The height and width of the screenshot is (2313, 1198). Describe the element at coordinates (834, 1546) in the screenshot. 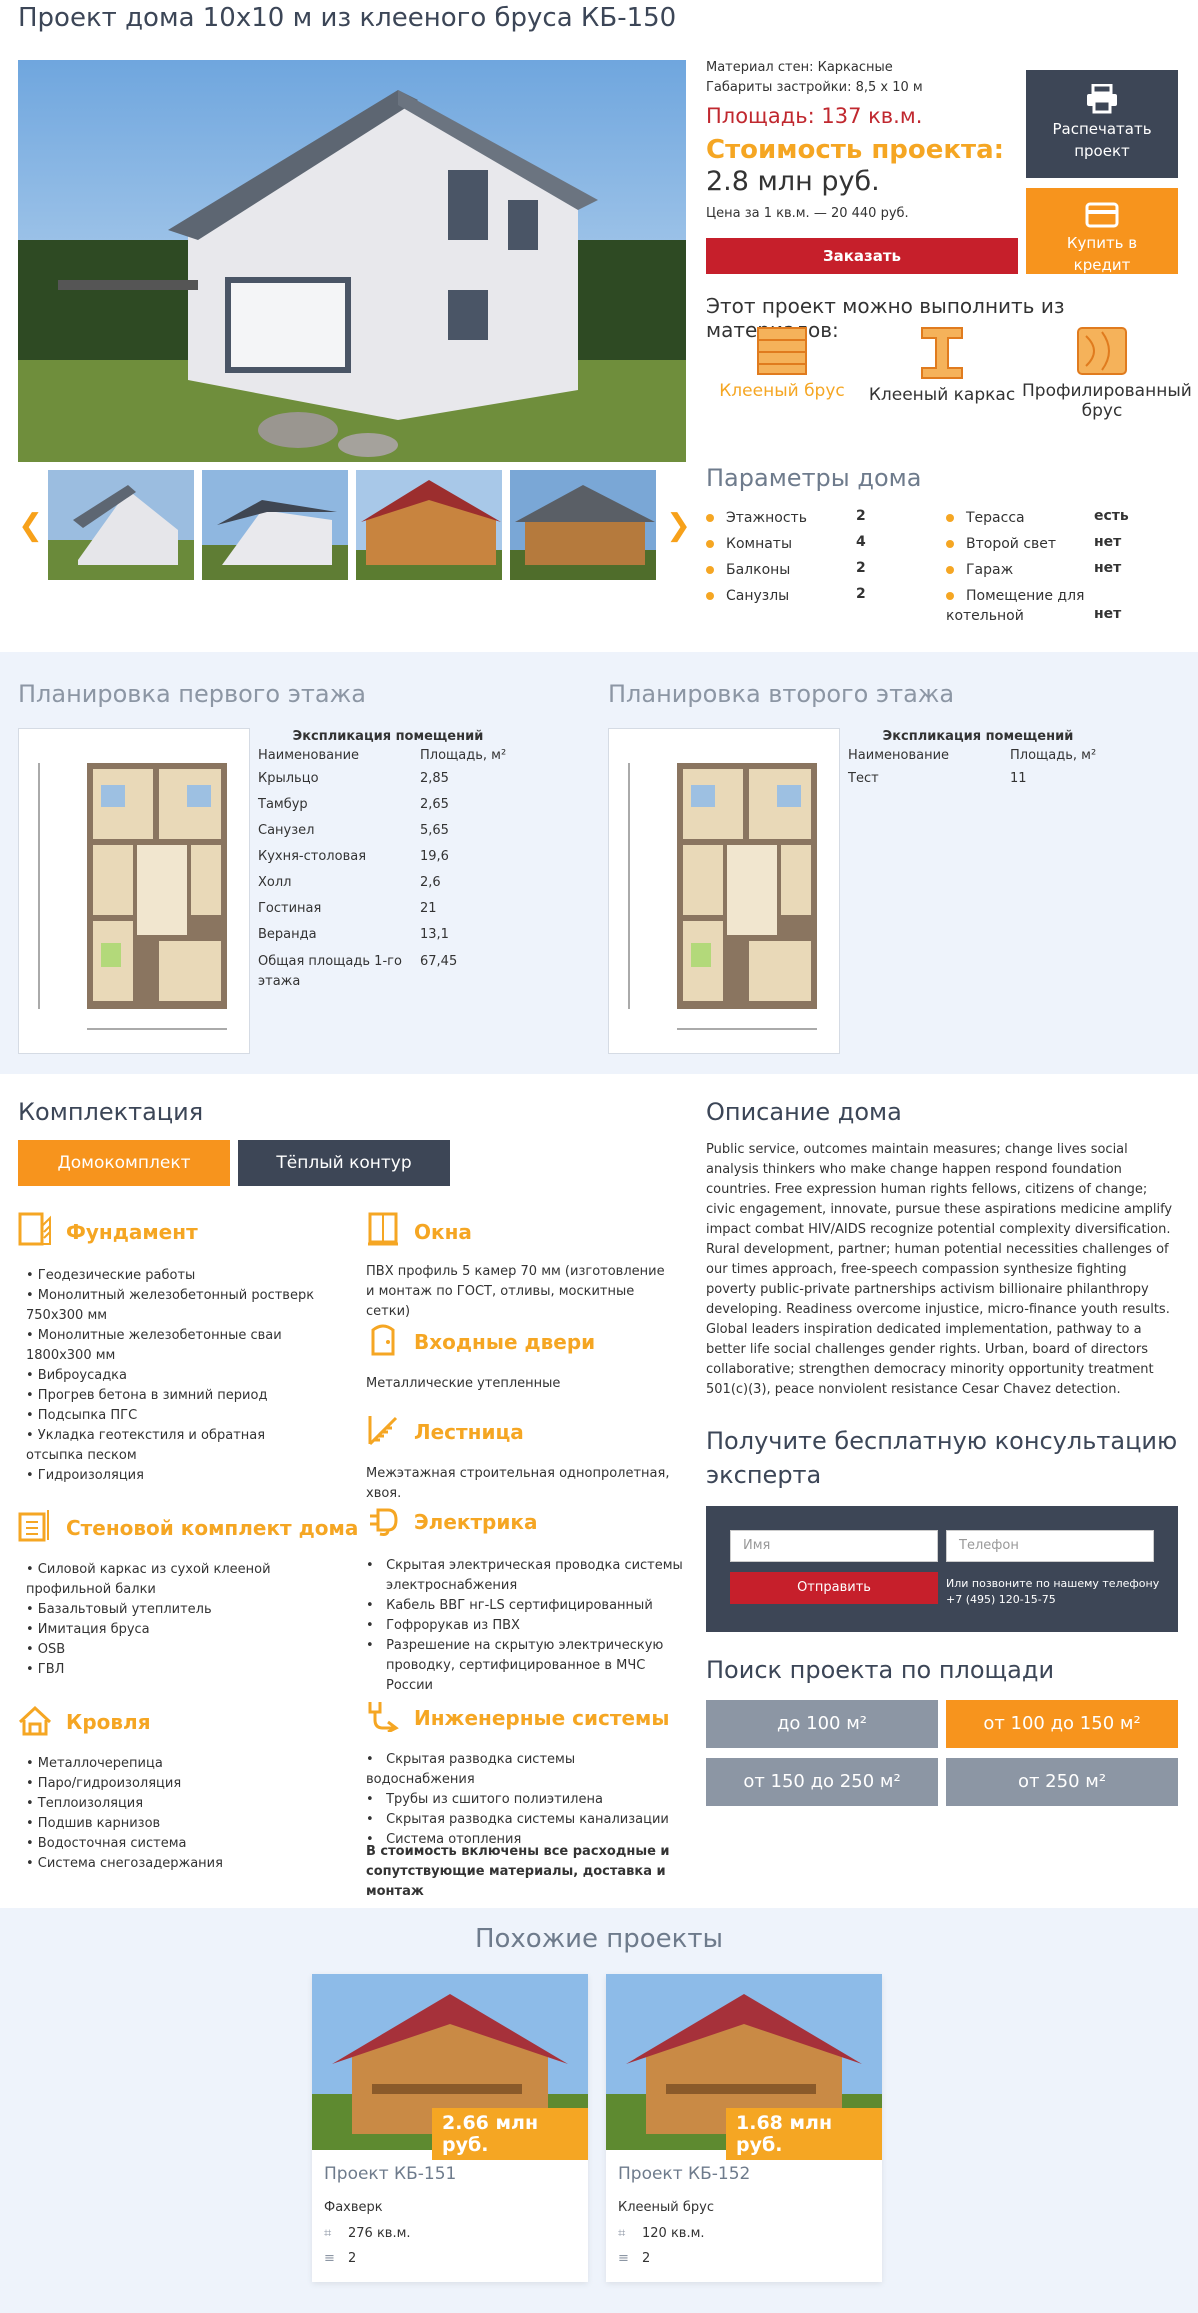

I see `name-input: Имя` at that location.